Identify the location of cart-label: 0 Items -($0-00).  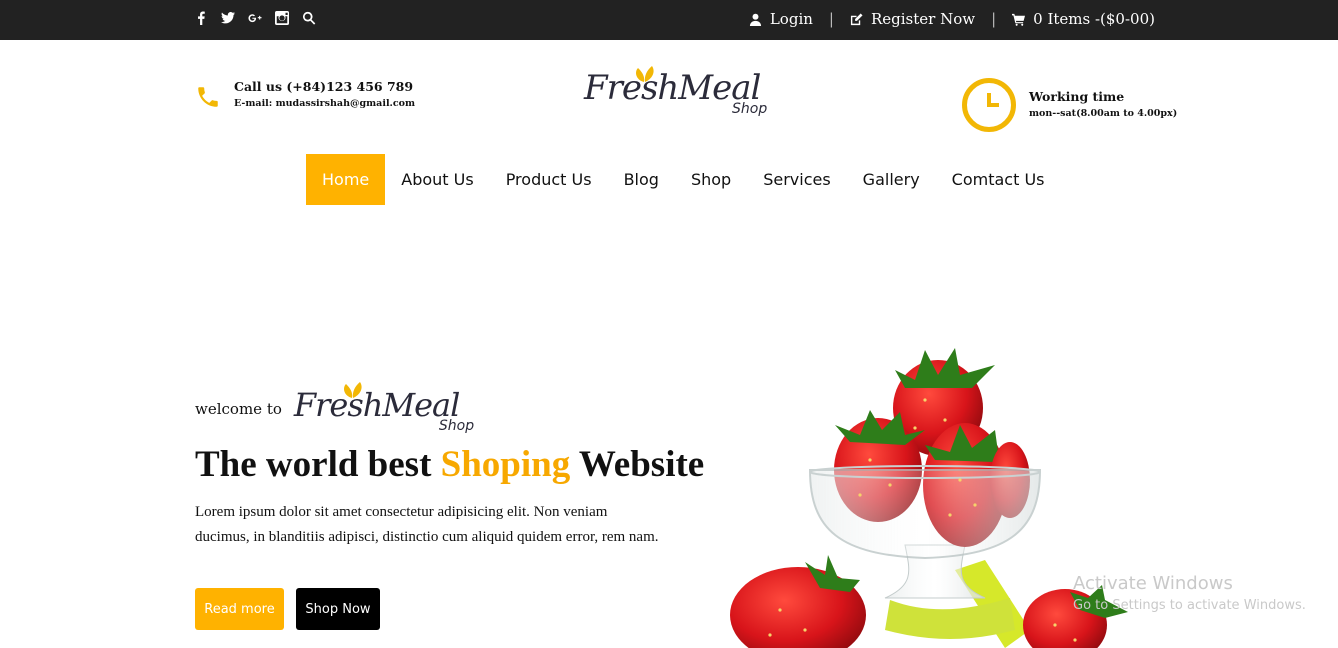
(1094, 19).